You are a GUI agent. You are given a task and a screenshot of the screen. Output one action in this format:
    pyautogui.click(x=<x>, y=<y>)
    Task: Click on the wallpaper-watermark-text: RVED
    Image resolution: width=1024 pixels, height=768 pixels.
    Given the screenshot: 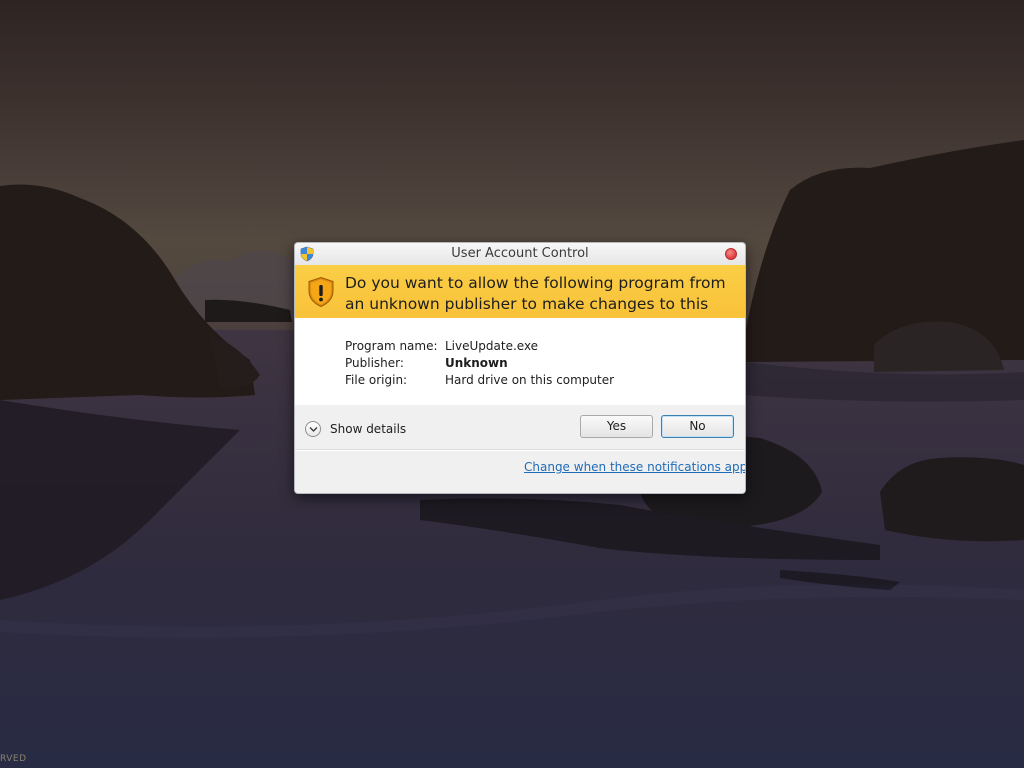 What is the action you would take?
    pyautogui.click(x=13, y=759)
    